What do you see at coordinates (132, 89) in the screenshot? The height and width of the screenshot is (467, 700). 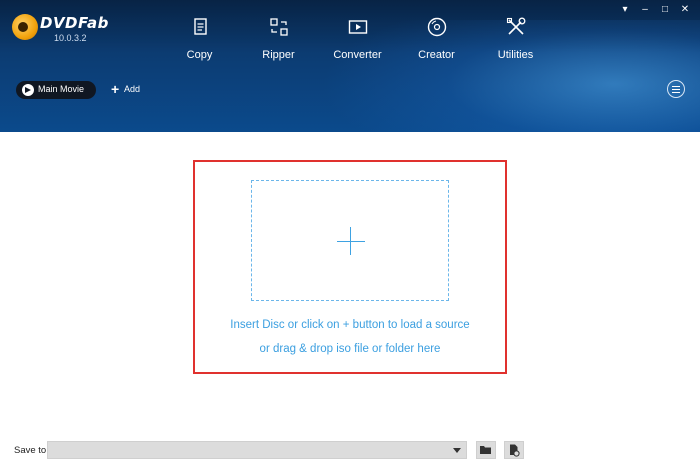 I see `add-label: Add` at bounding box center [132, 89].